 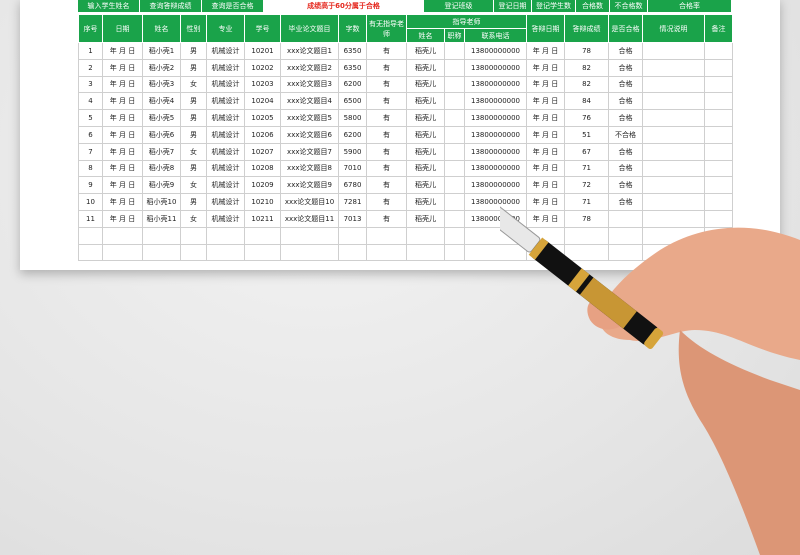 What do you see at coordinates (90, 67) in the screenshot?
I see `table-cell: 2` at bounding box center [90, 67].